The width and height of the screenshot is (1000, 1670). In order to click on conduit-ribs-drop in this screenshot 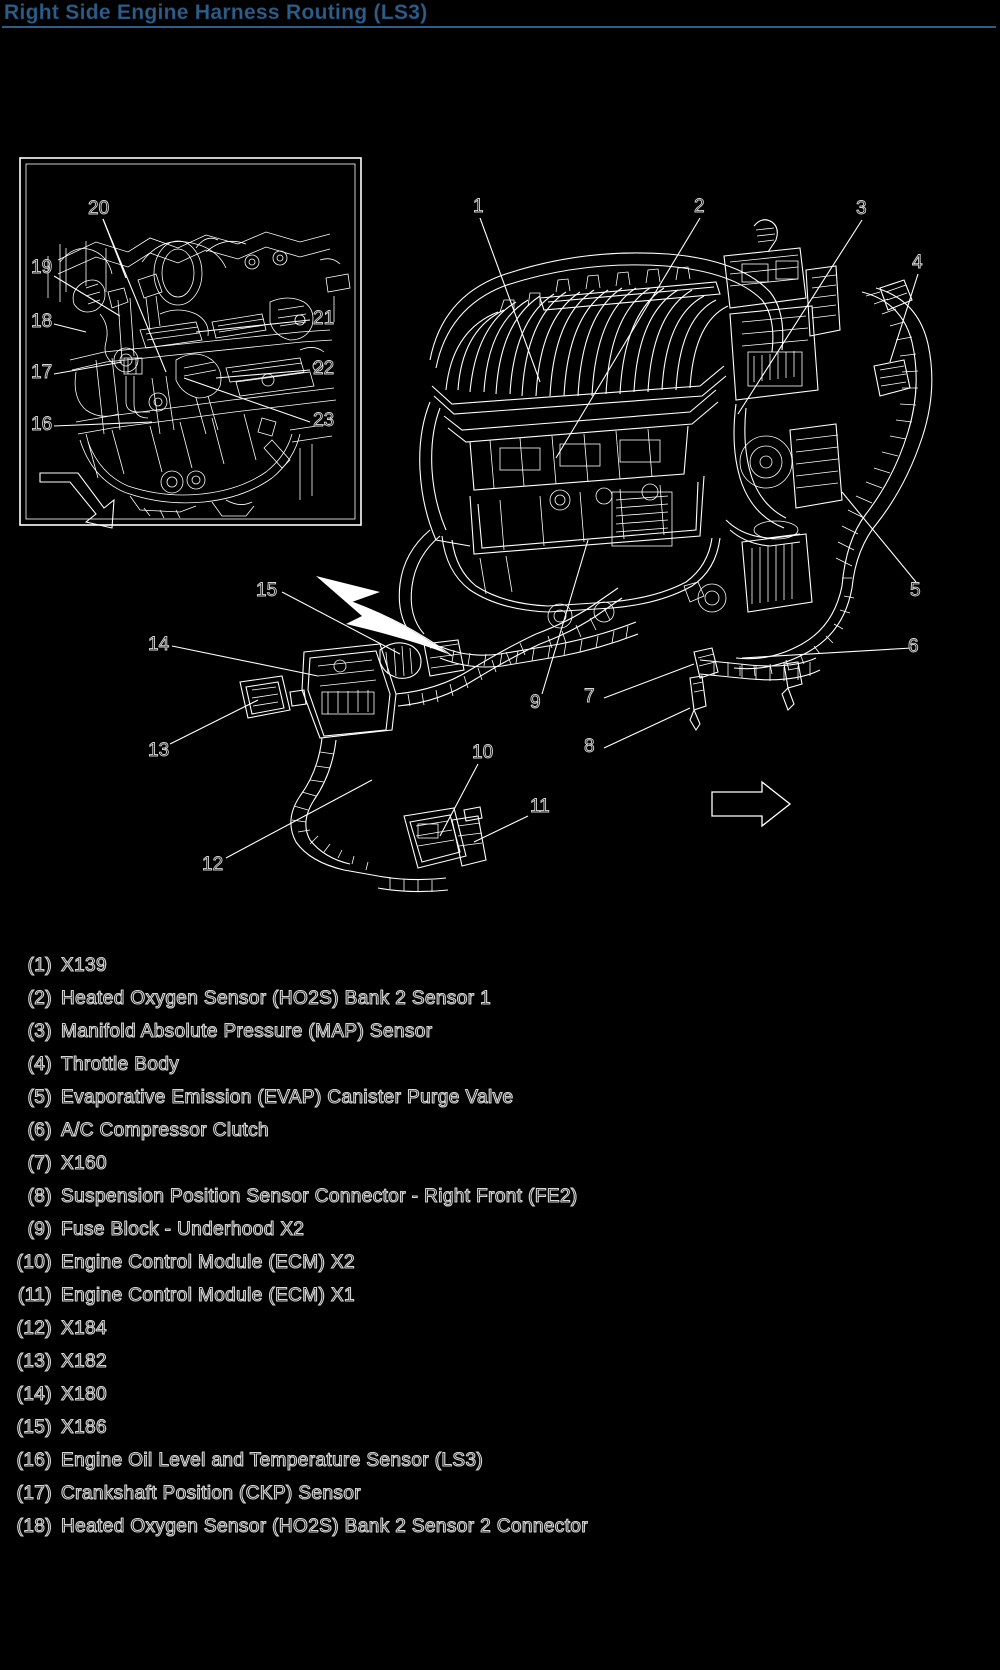, I will do `click(330, 811)`.